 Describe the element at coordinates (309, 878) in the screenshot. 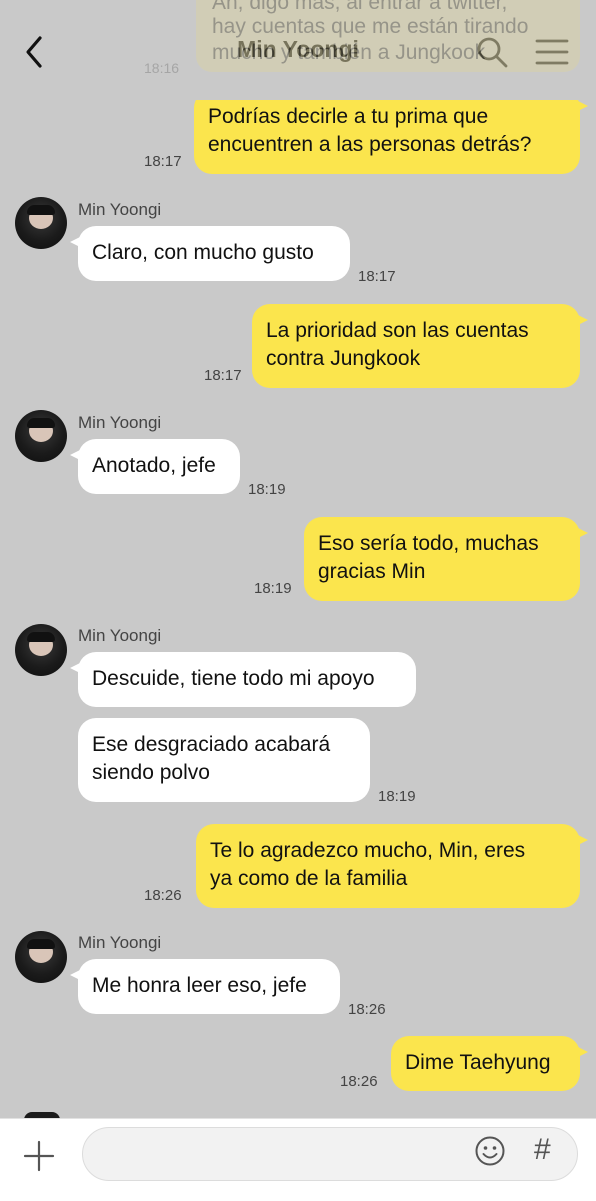

I see `message-line: ya como de la familia` at that location.